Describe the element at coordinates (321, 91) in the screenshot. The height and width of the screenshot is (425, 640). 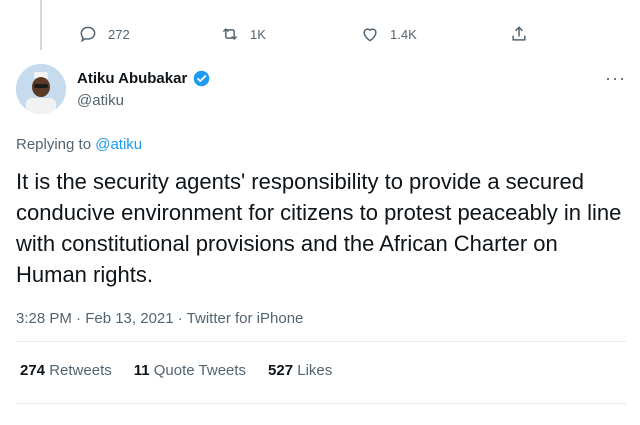
I see `tweet-author-header: Atiku Abubakar @atiku ···` at that location.